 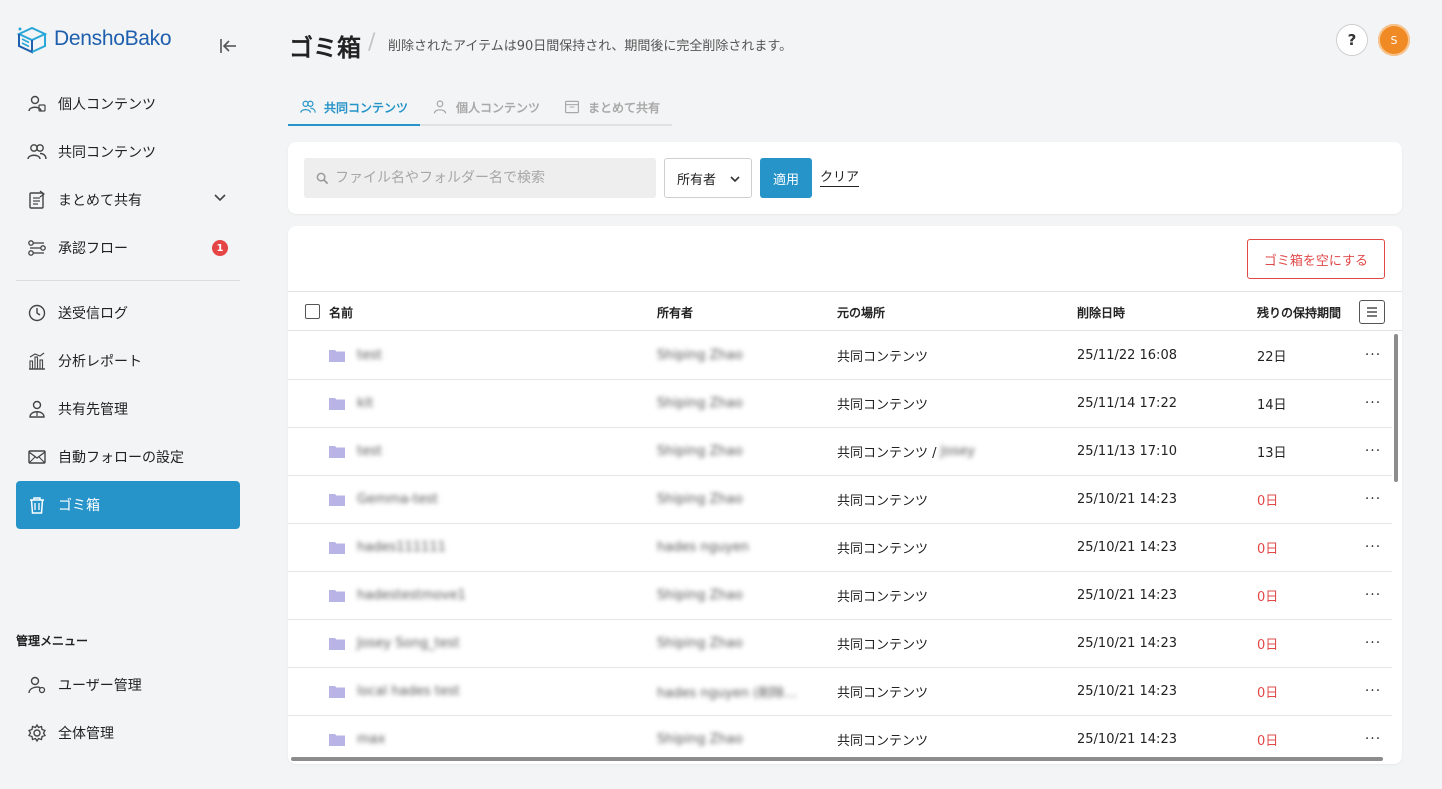 I want to click on sidebar-item-label: 個人コンテンツ, so click(x=107, y=105).